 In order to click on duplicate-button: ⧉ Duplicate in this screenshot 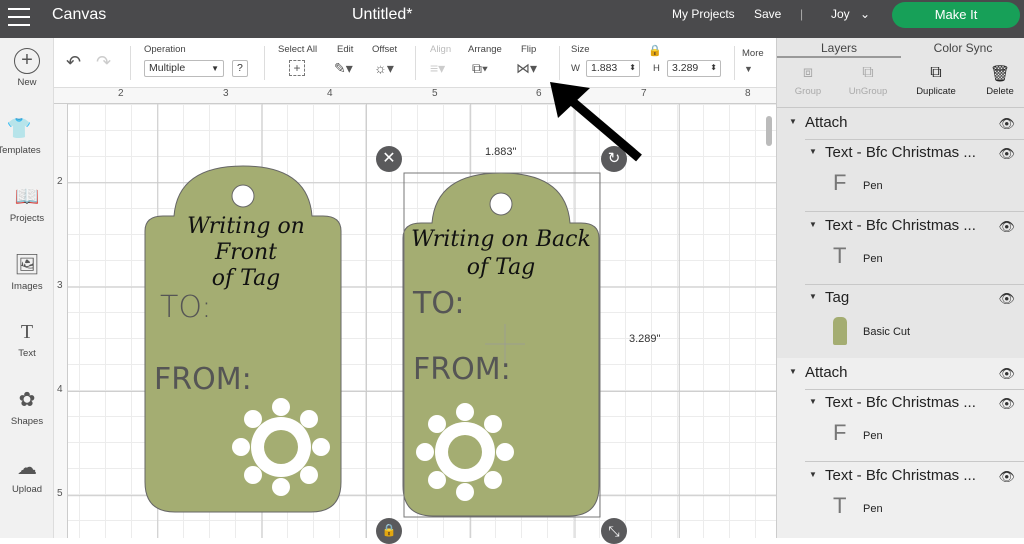, I will do `click(936, 80)`.